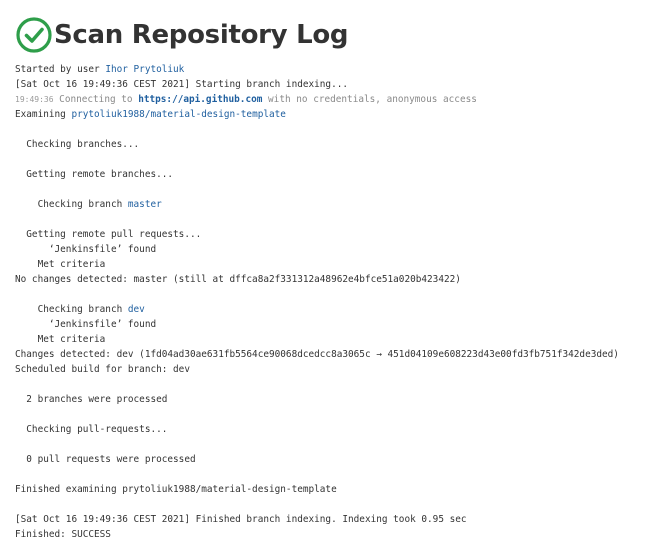 Image resolution: width=662 pixels, height=547 pixels. Describe the element at coordinates (335, 309) in the screenshot. I see `log-line-checking-branch-dev: Checking branch dev` at that location.